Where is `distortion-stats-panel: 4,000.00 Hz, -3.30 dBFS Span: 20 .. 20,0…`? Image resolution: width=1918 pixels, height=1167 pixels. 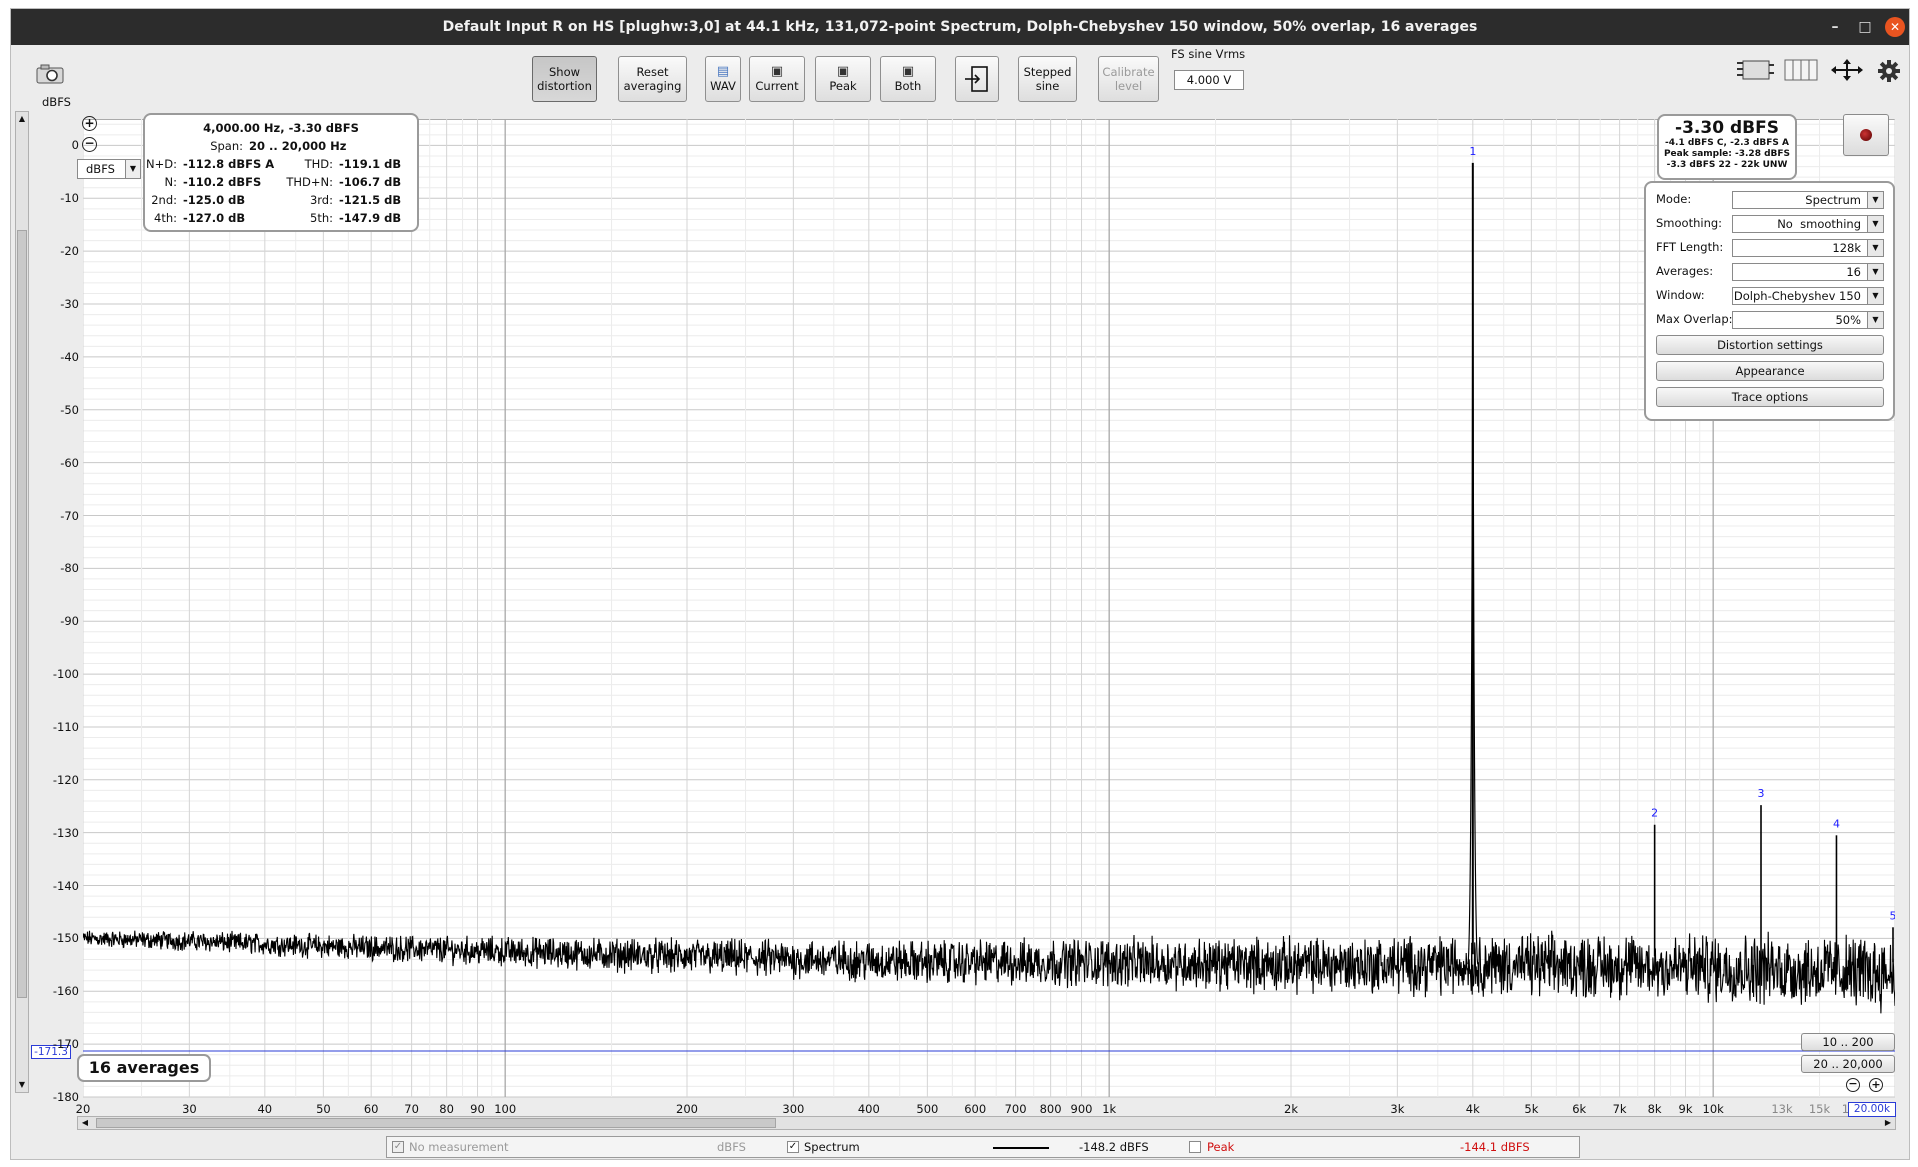
distortion-stats-panel: 4,000.00 Hz, -3.30 dBFS Span: 20 .. 20,0… is located at coordinates (281, 172).